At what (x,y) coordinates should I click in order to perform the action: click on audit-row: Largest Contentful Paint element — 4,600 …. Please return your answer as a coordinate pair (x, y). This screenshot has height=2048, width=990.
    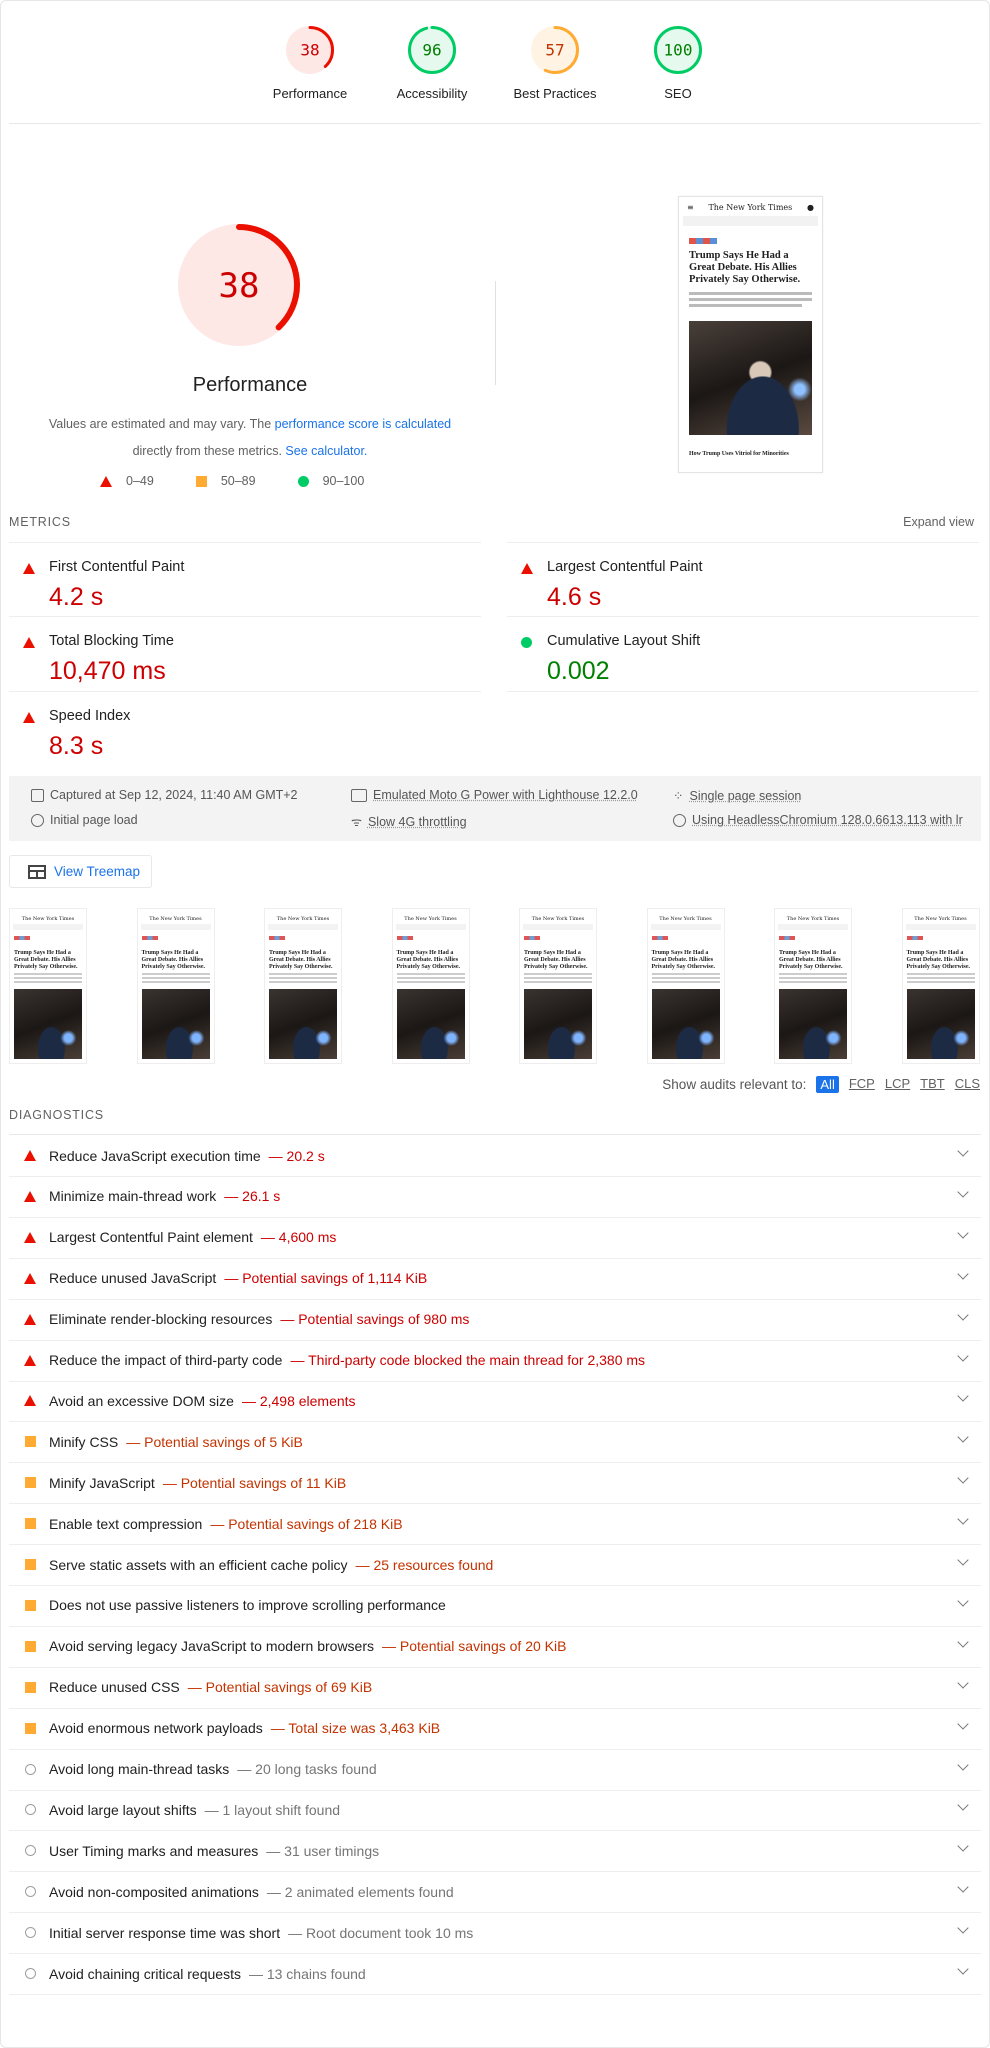
    Looking at the image, I should click on (495, 1238).